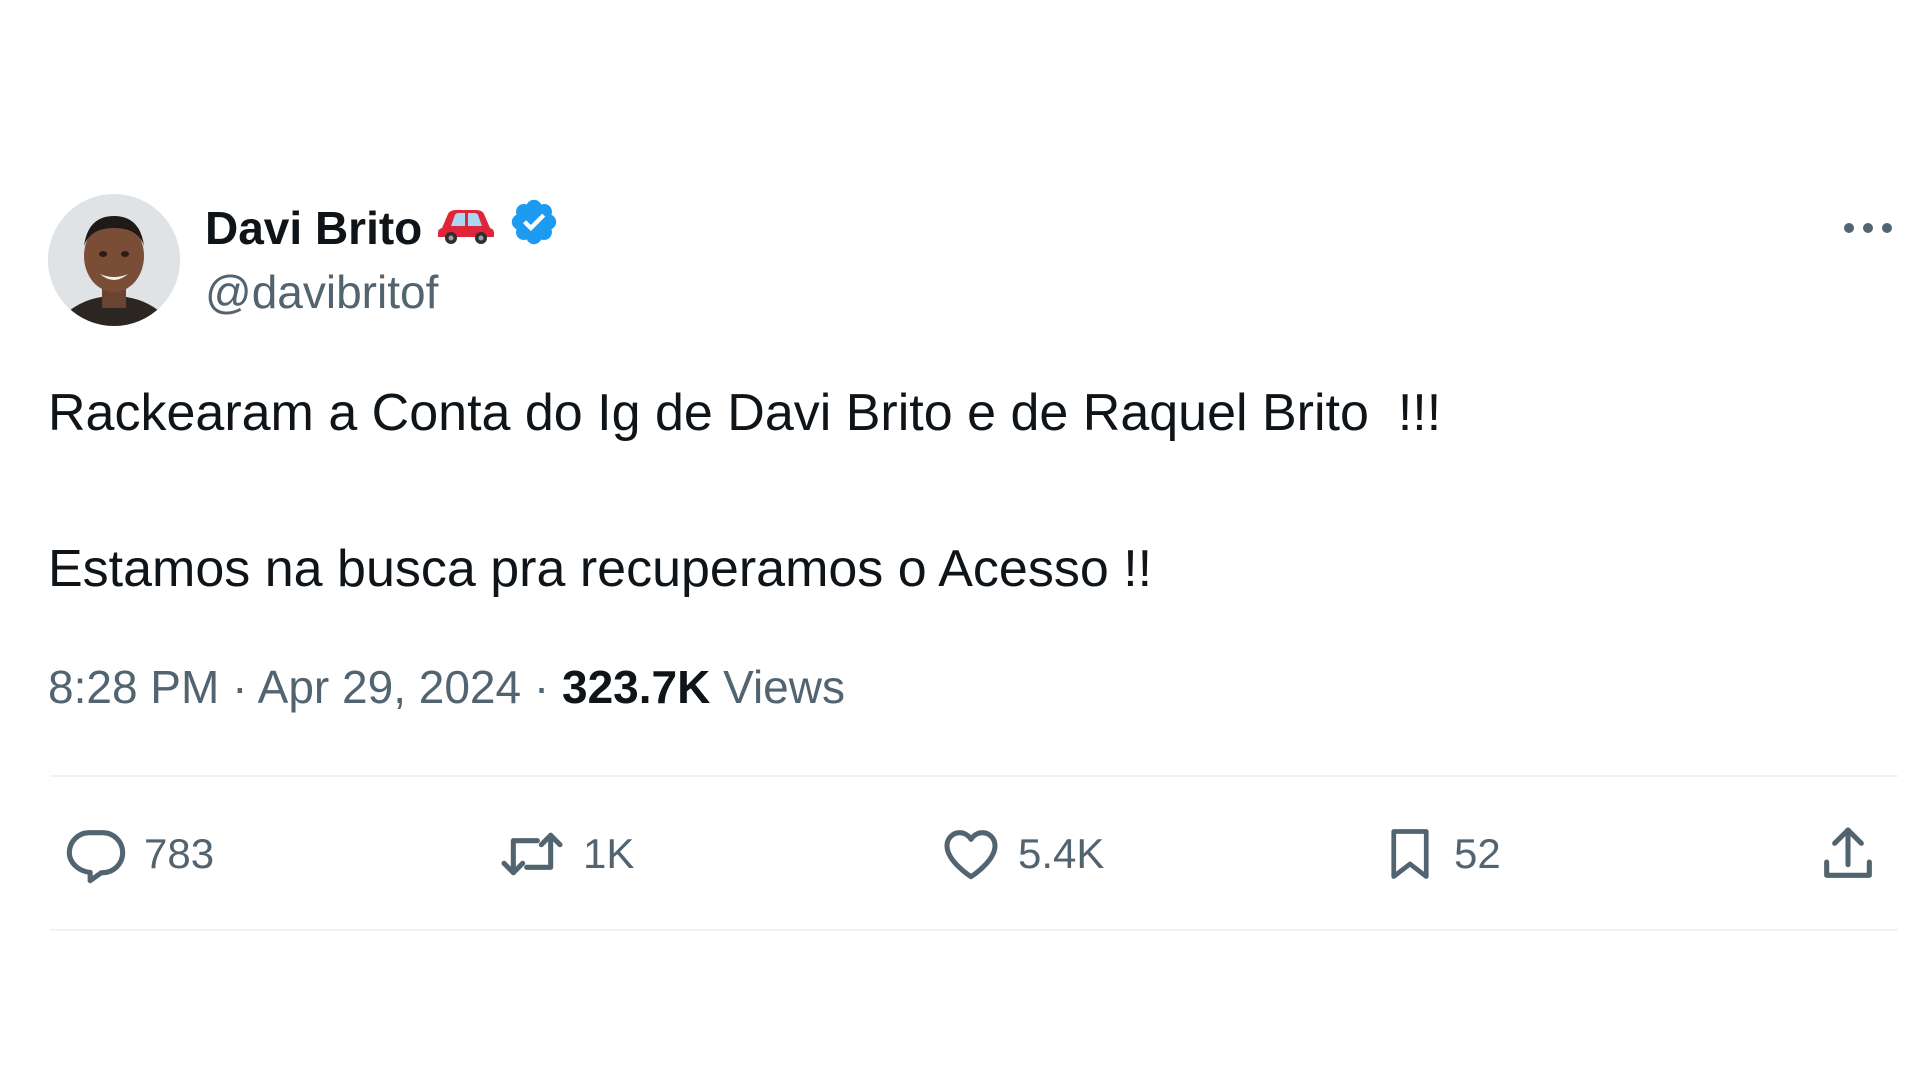 This screenshot has height=1080, width=1920. What do you see at coordinates (466, 228) in the screenshot?
I see `car-icon` at bounding box center [466, 228].